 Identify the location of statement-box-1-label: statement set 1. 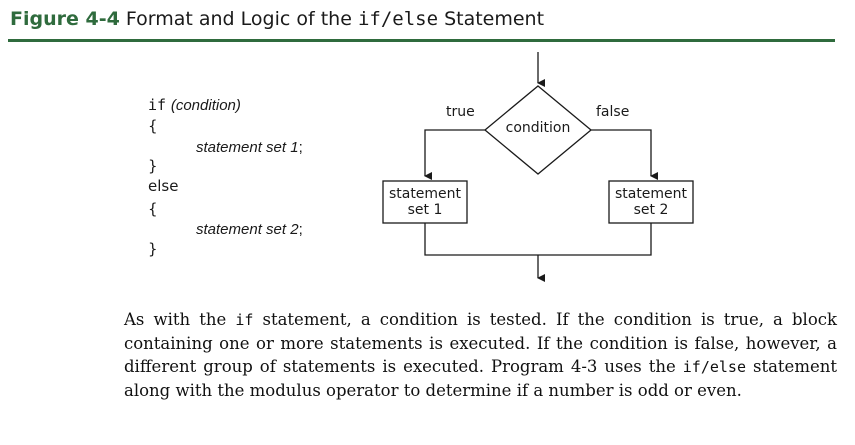
(425, 202).